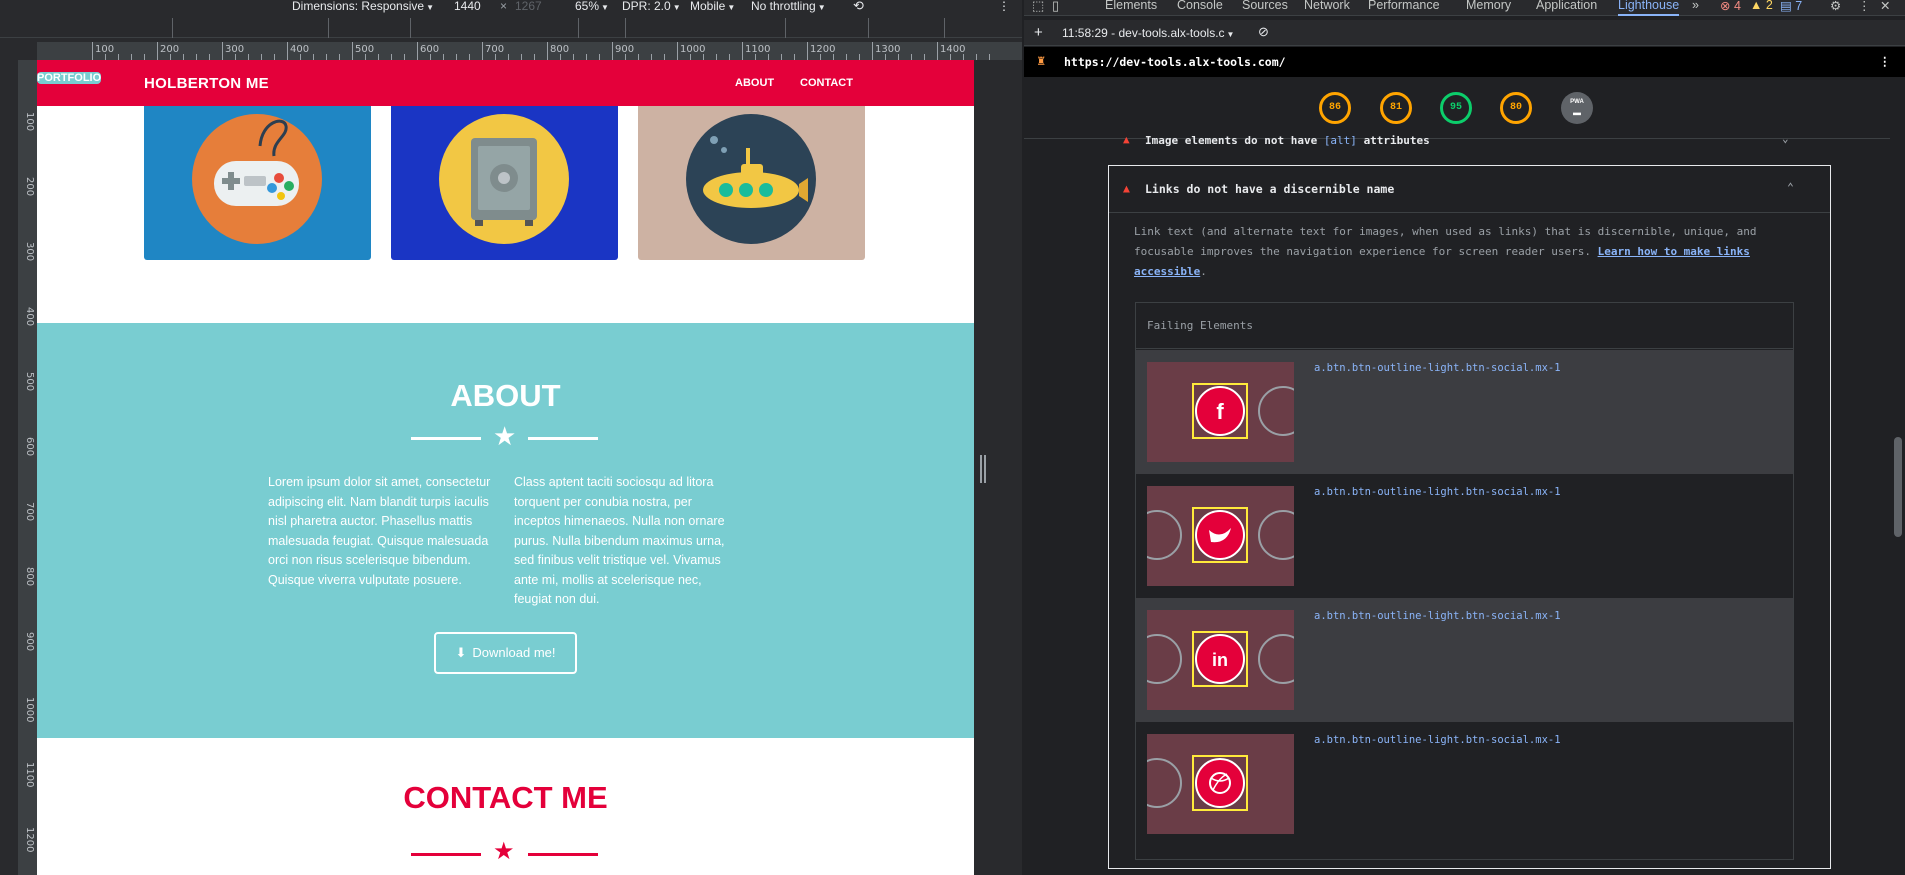 This screenshot has height=875, width=1905. What do you see at coordinates (1220, 411) in the screenshot?
I see `svg-text: f` at bounding box center [1220, 411].